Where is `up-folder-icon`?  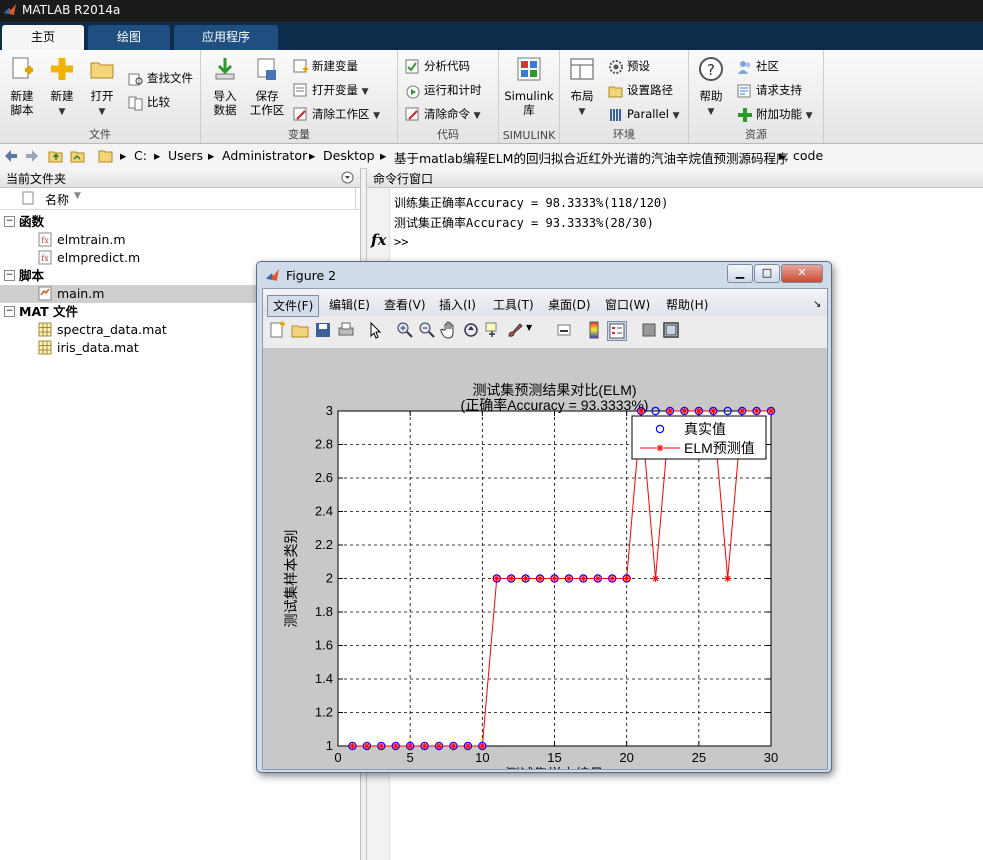 up-folder-icon is located at coordinates (56, 156).